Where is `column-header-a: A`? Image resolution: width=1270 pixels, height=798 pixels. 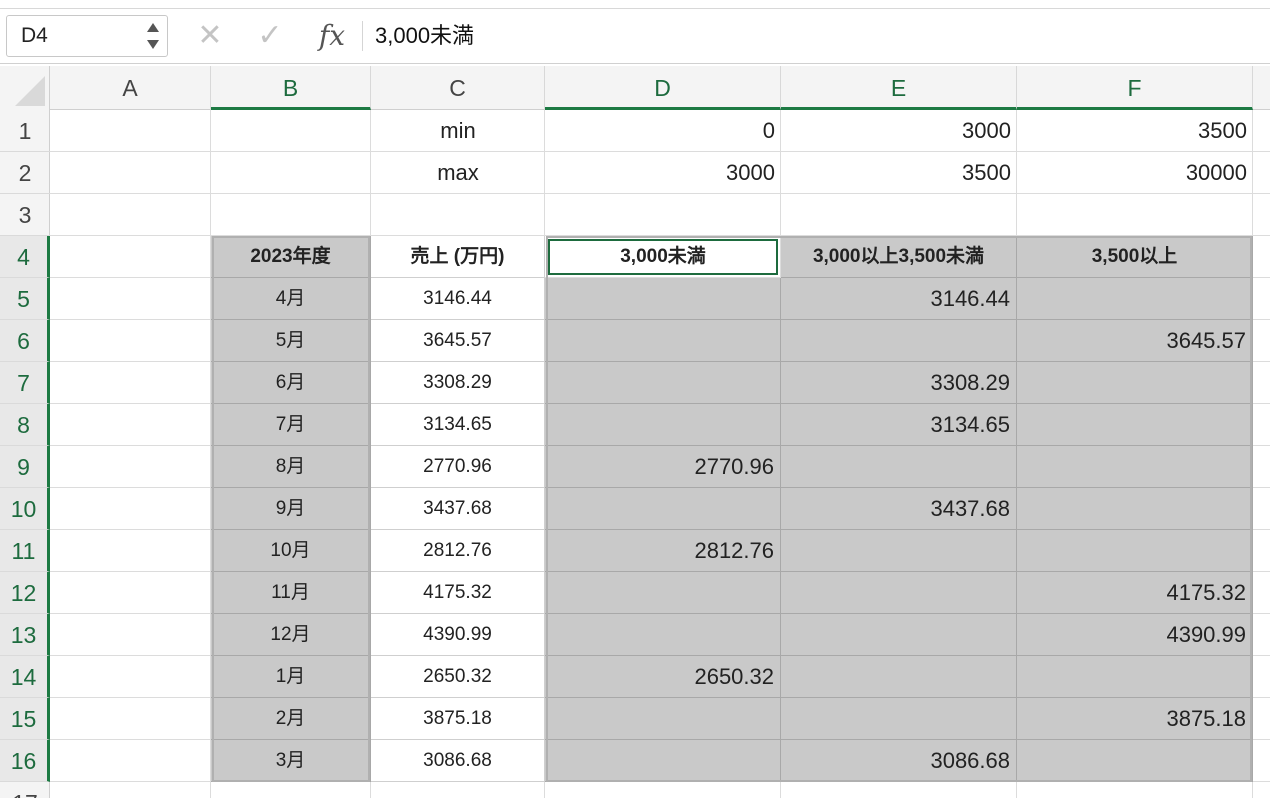 column-header-a: A is located at coordinates (130, 88).